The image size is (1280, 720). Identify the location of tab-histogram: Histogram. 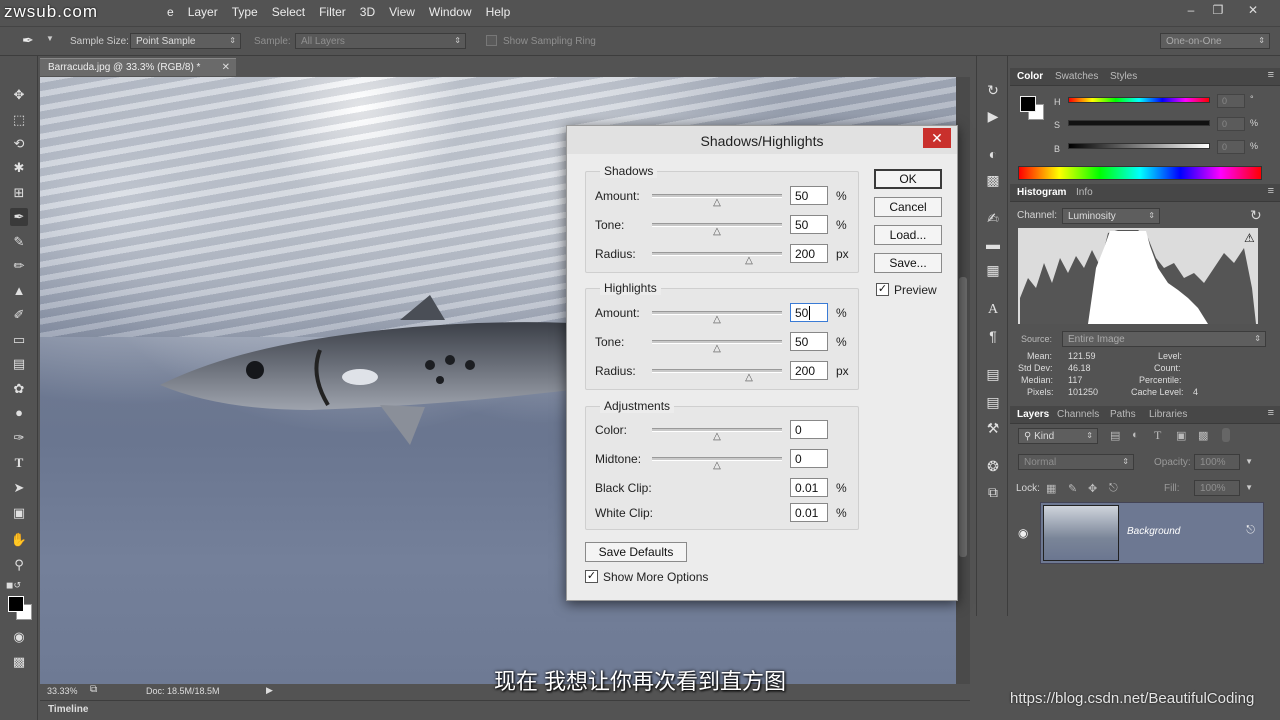
(1041, 192).